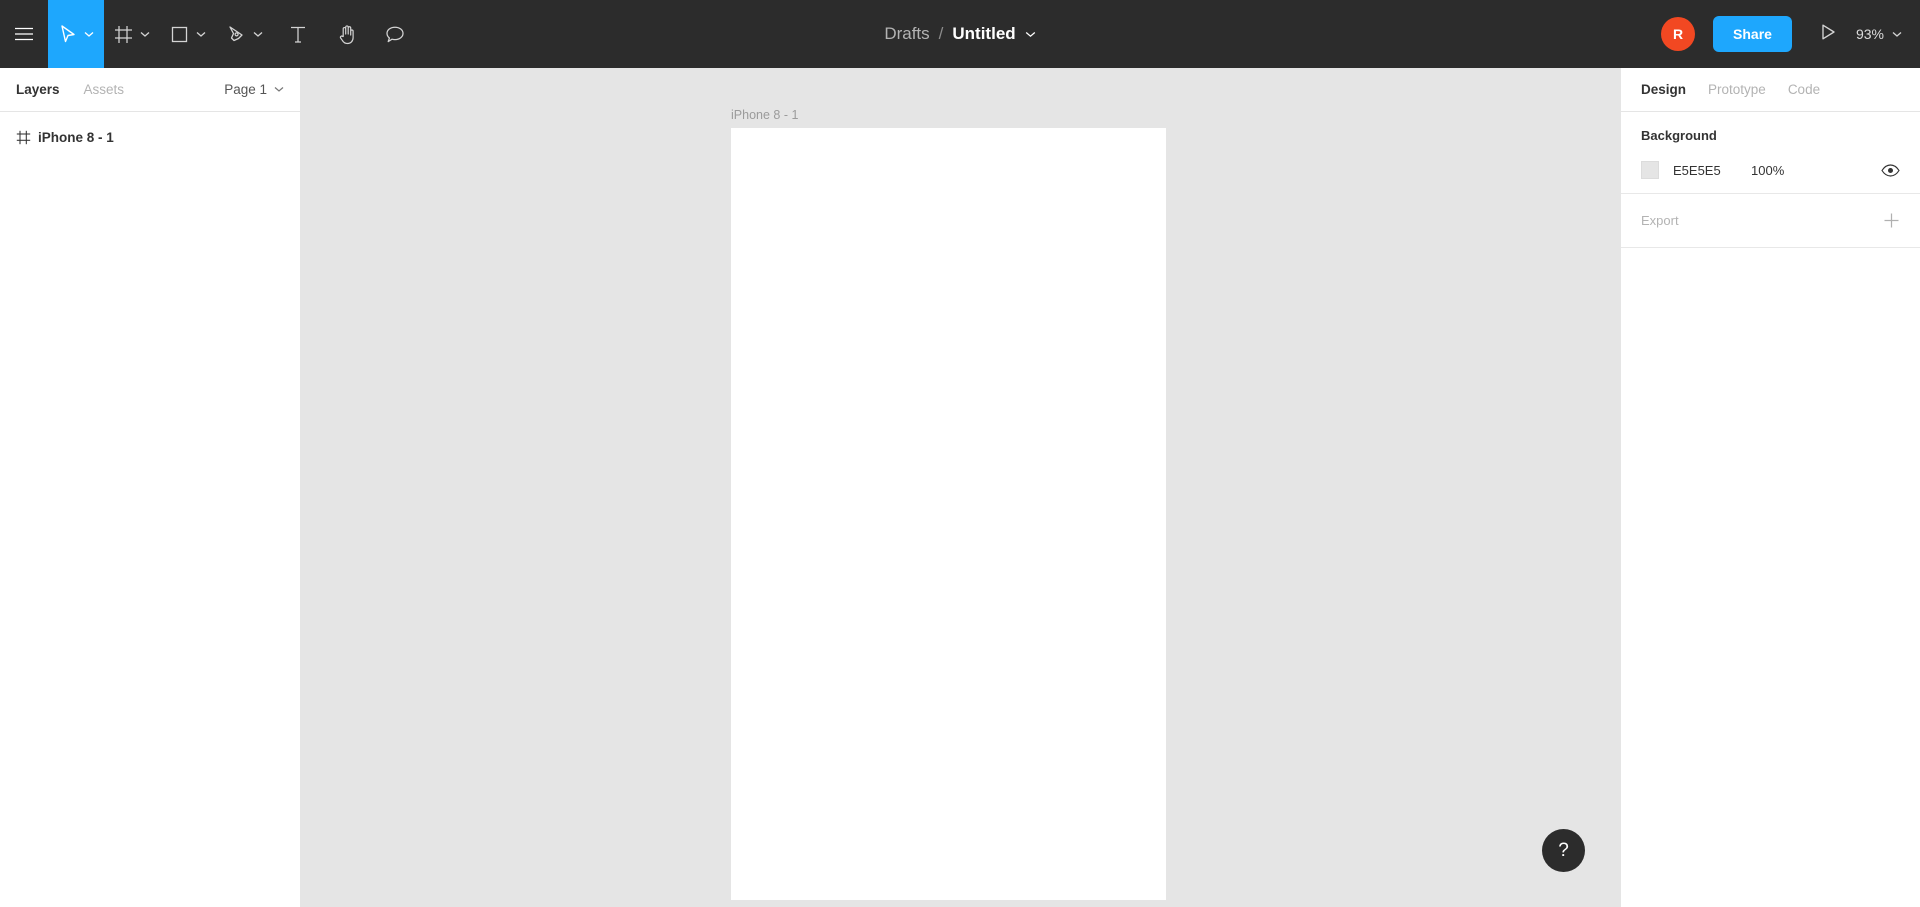 The width and height of the screenshot is (1920, 907). I want to click on tab-assets: Assets, so click(104, 89).